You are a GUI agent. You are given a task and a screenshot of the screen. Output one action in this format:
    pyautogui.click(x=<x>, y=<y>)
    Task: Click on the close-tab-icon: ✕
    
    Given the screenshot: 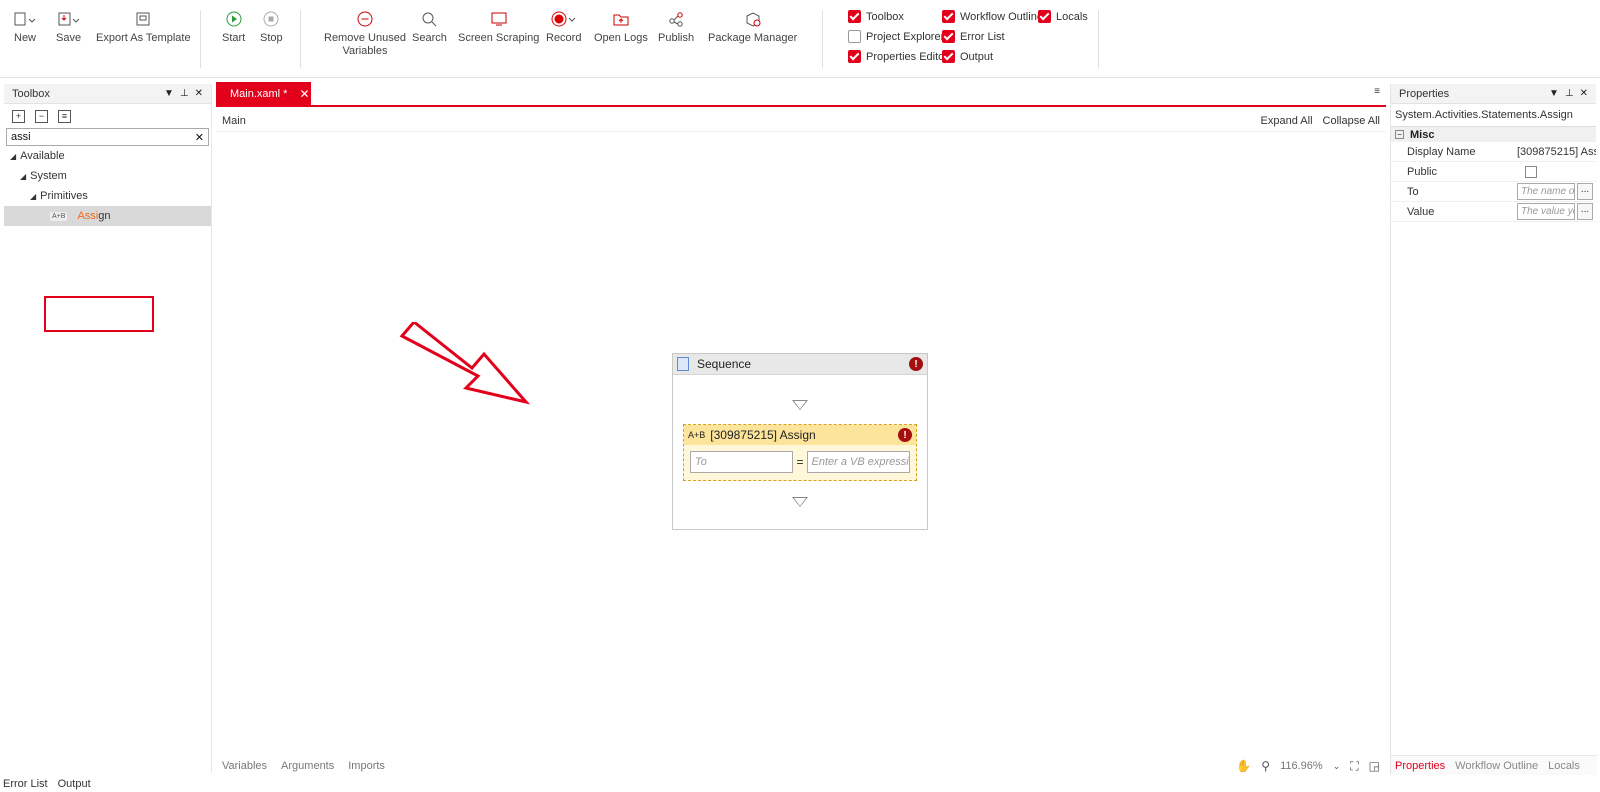 What is the action you would take?
    pyautogui.click(x=304, y=94)
    